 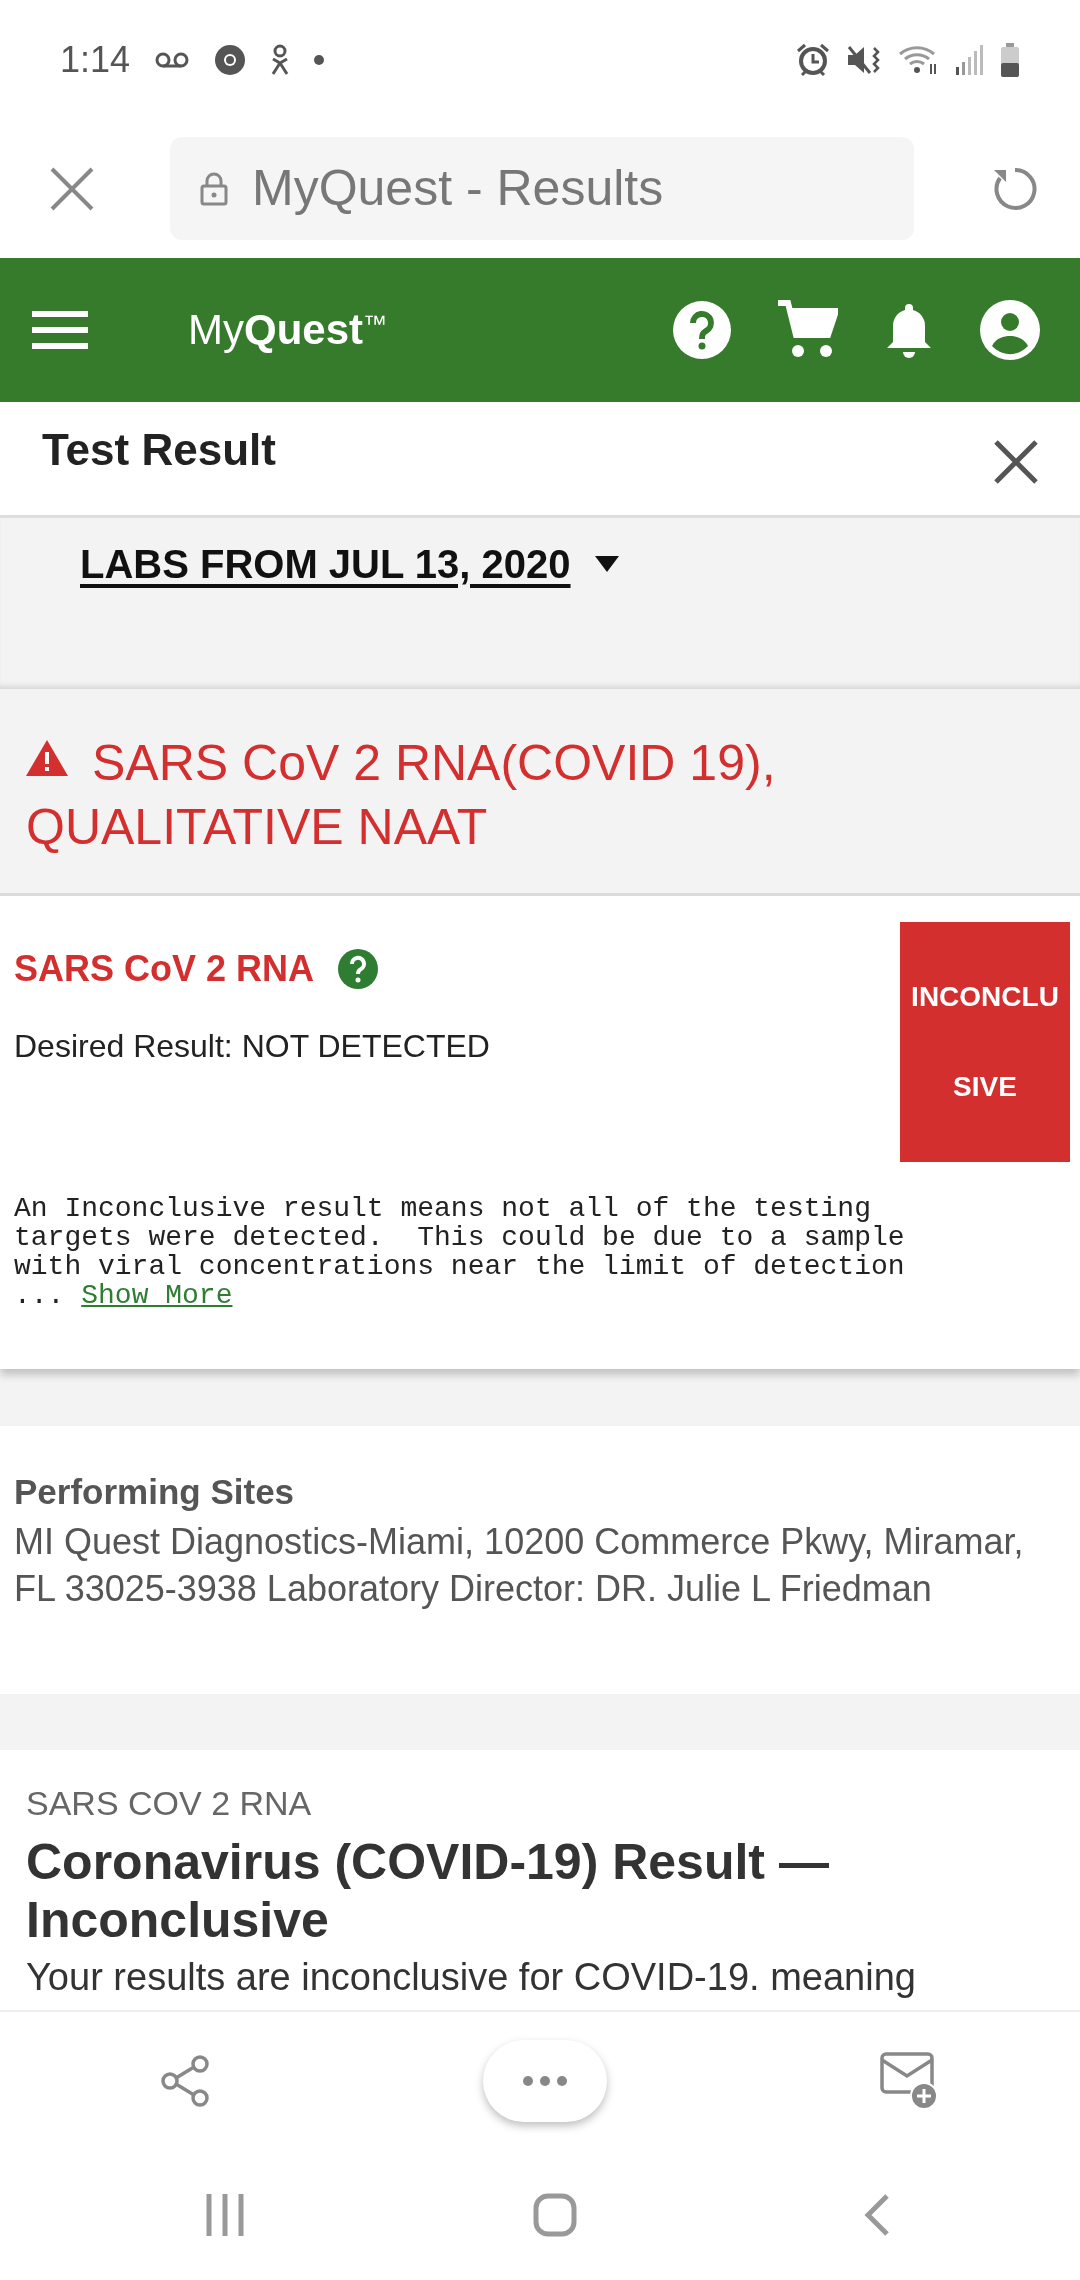 I want to click on menu-icon, so click(x=60, y=329).